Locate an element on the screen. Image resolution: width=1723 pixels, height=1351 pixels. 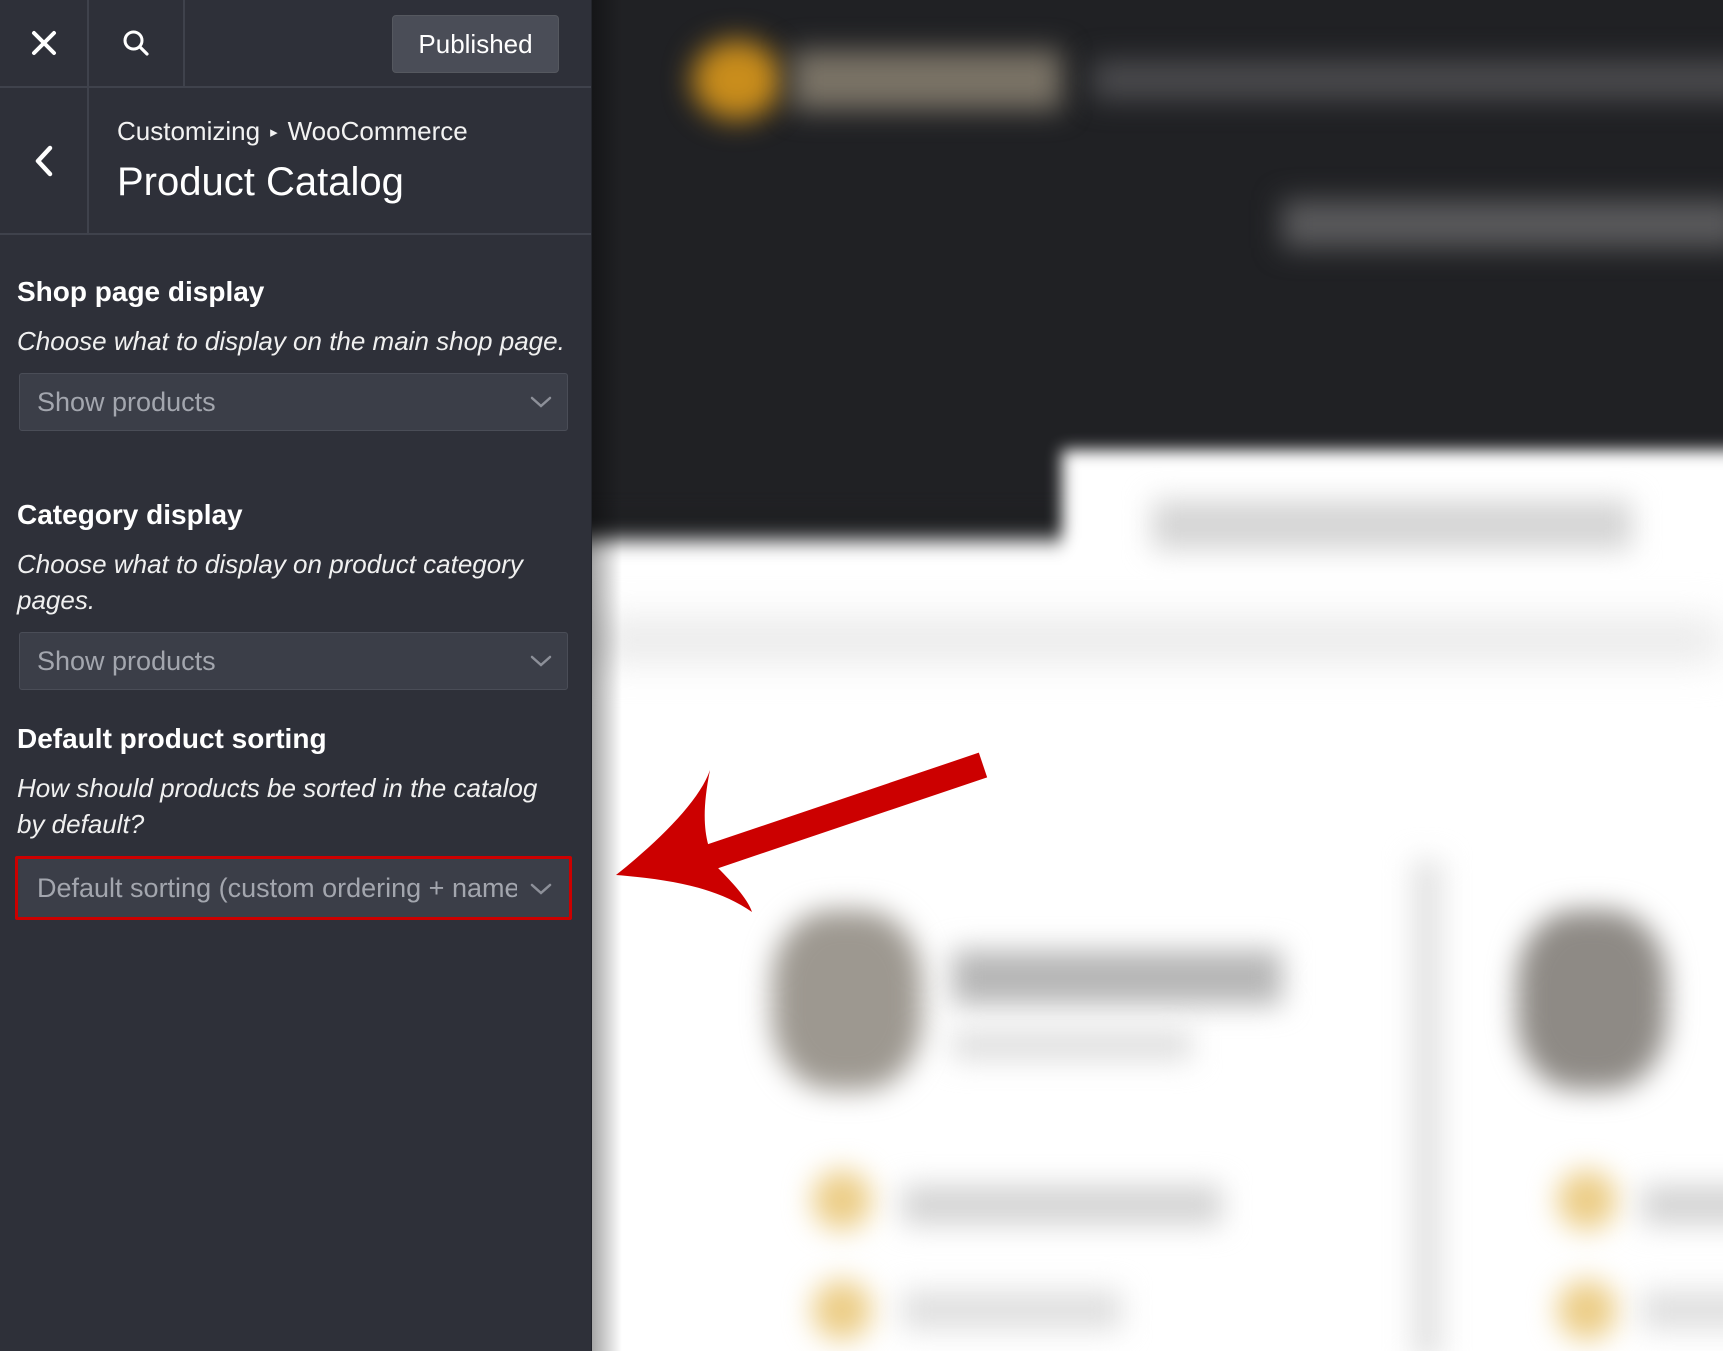
close-button is located at coordinates (44, 43).